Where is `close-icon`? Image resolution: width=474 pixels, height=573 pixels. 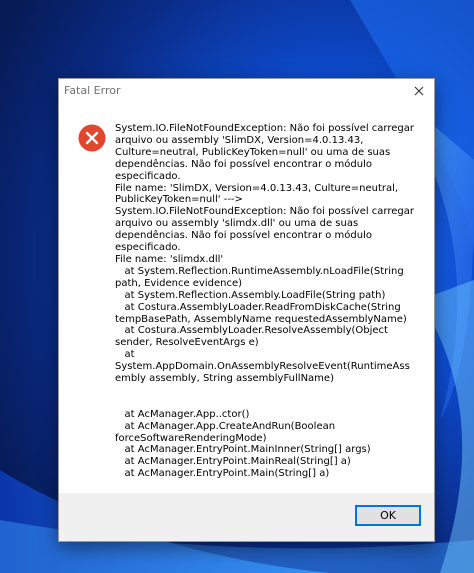
close-icon is located at coordinates (419, 91).